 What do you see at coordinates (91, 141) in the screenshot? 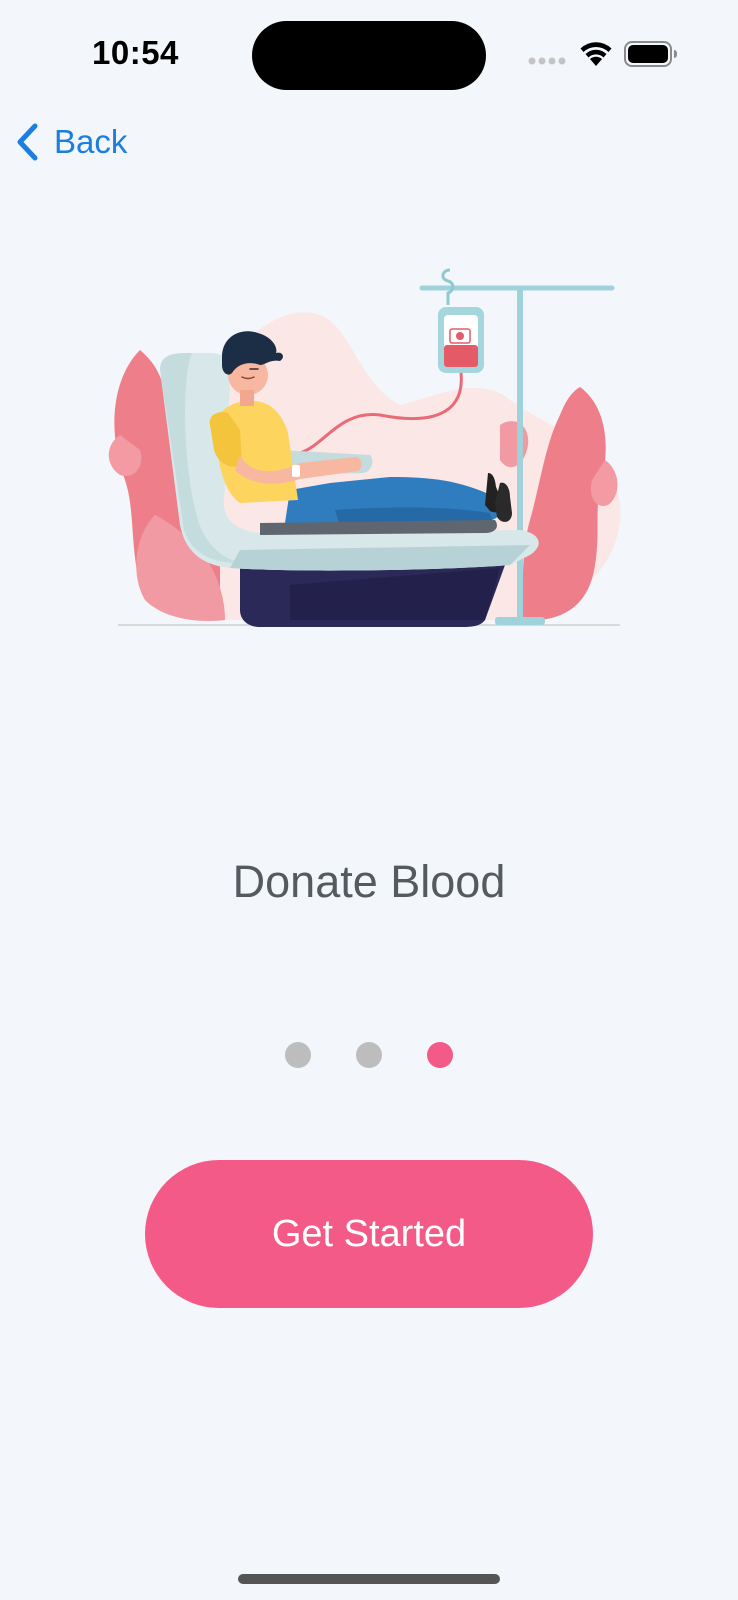
I see `back-label: Back` at bounding box center [91, 141].